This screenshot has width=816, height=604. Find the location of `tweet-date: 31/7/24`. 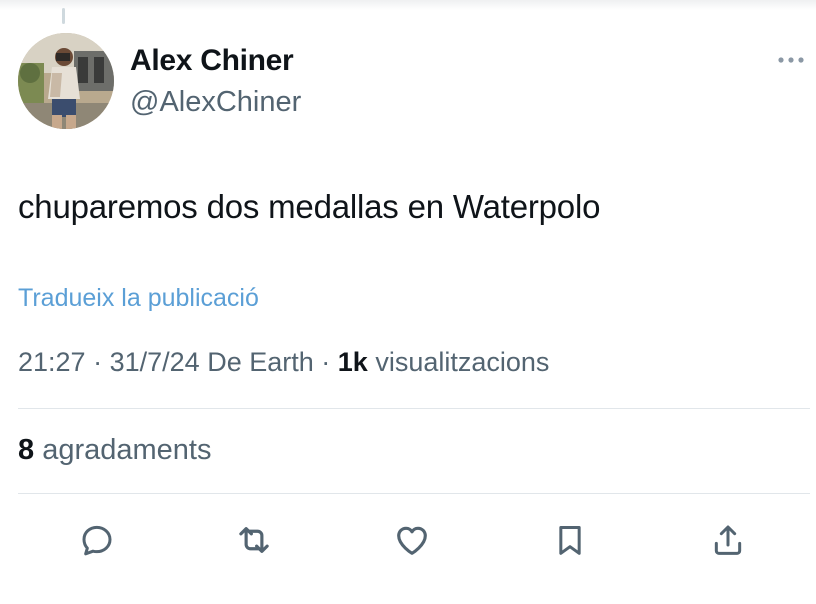

tweet-date: 31/7/24 is located at coordinates (155, 362).